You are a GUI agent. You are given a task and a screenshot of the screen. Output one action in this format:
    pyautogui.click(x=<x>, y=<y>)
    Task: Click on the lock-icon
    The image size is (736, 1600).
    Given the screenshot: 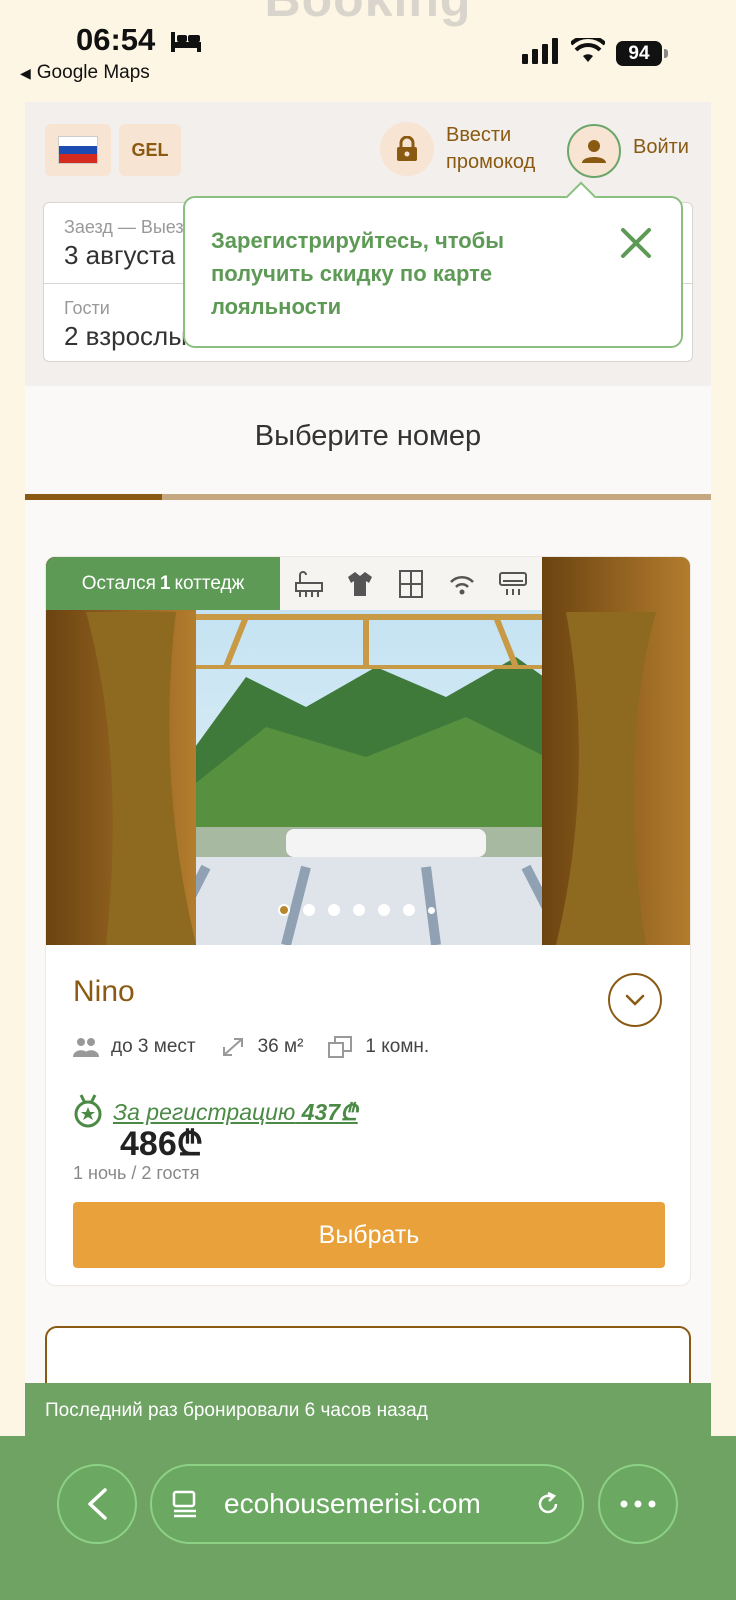 What is the action you would take?
    pyautogui.click(x=407, y=148)
    